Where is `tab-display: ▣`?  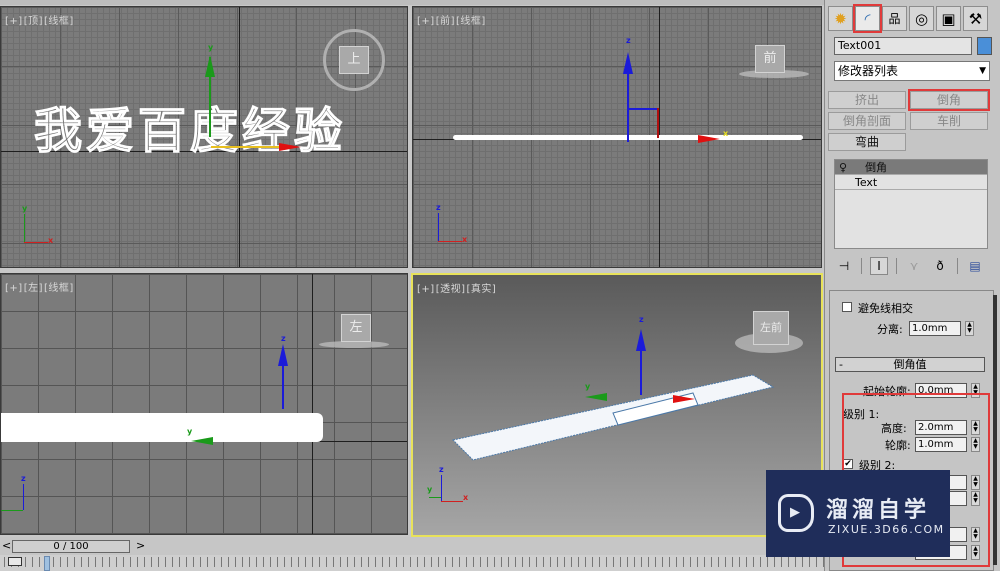 tab-display: ▣ is located at coordinates (948, 18).